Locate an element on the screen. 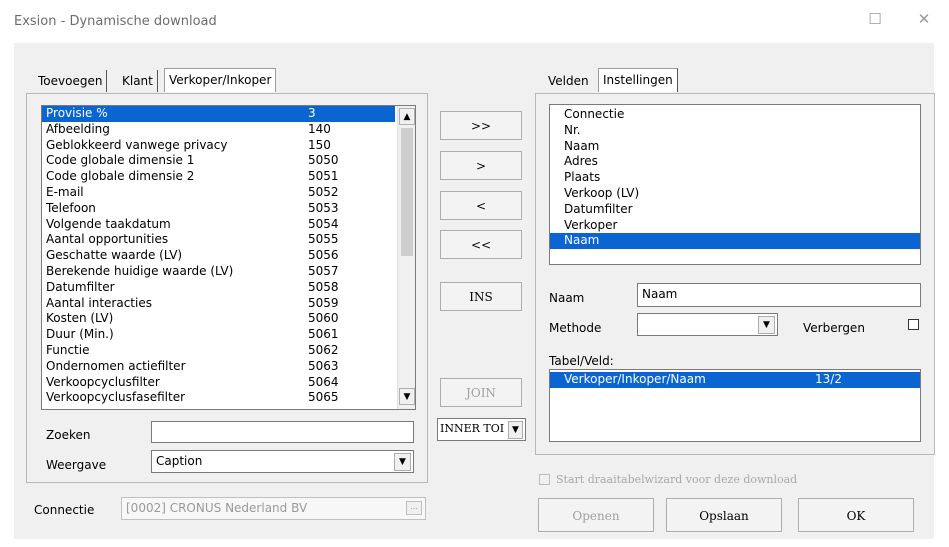  list-item: Geblokkeerd vanwege privacy 150 is located at coordinates (218, 146).